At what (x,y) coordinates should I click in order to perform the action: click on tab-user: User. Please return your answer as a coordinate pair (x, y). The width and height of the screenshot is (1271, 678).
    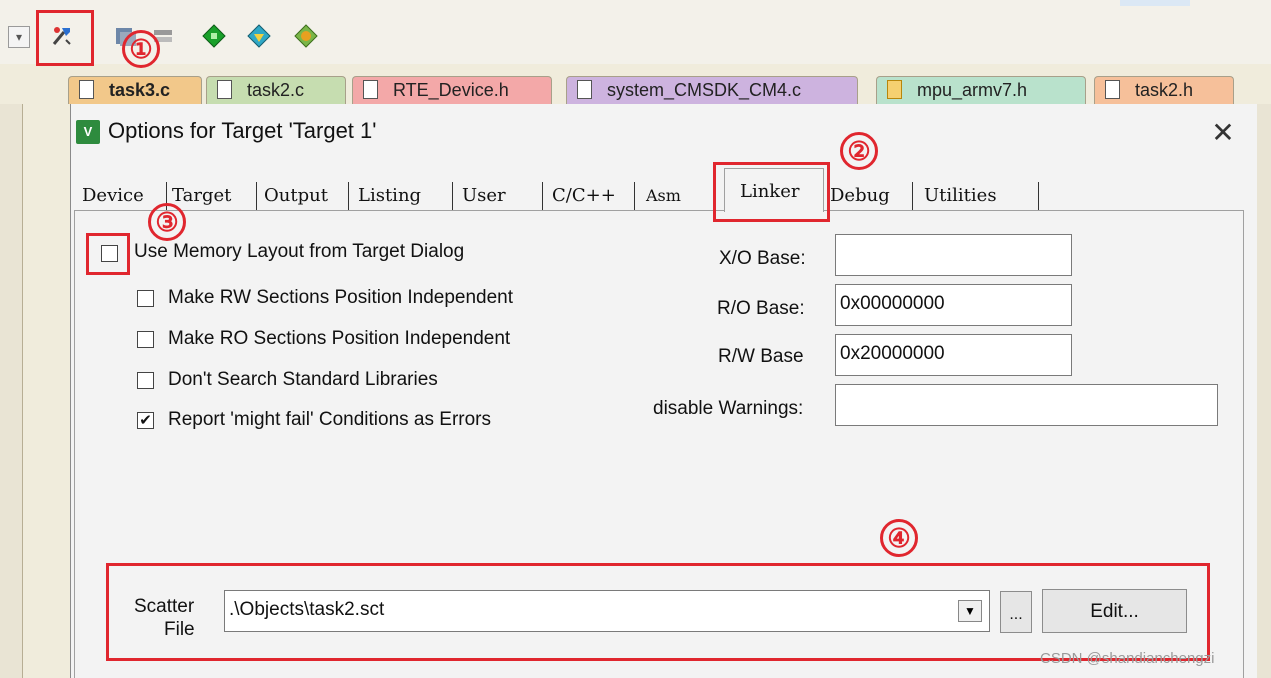
    Looking at the image, I should click on (484, 196).